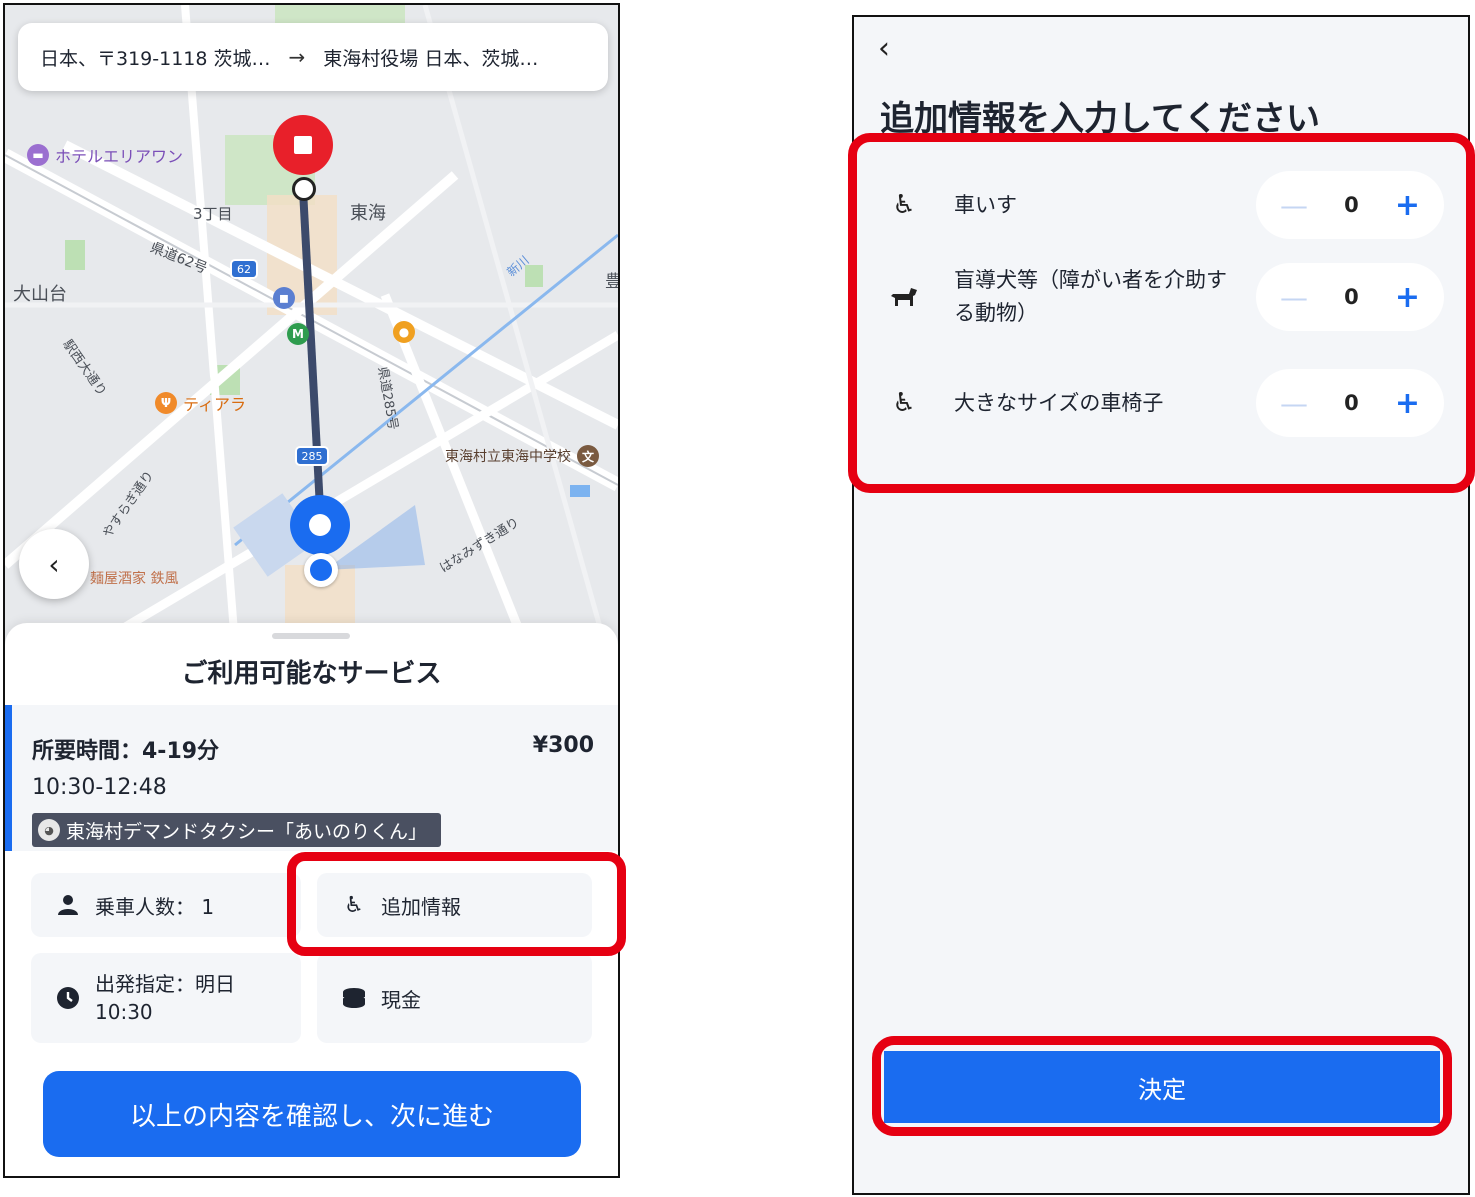 The height and width of the screenshot is (1197, 1475). What do you see at coordinates (354, 998) in the screenshot?
I see `coins-icon` at bounding box center [354, 998].